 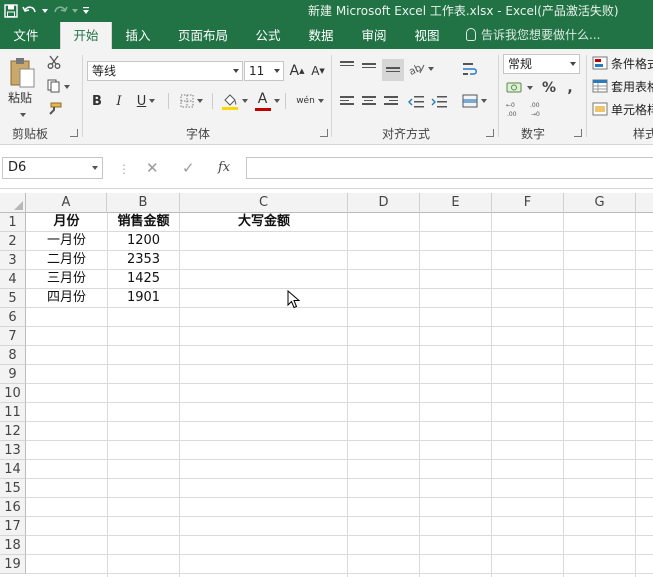 What do you see at coordinates (234, 101) in the screenshot?
I see `fill-color-button` at bounding box center [234, 101].